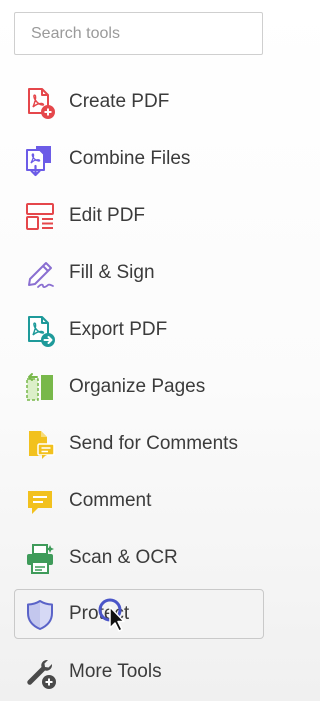 This screenshot has height=701, width=320. What do you see at coordinates (153, 443) in the screenshot?
I see `tool-label: Send for Comments` at bounding box center [153, 443].